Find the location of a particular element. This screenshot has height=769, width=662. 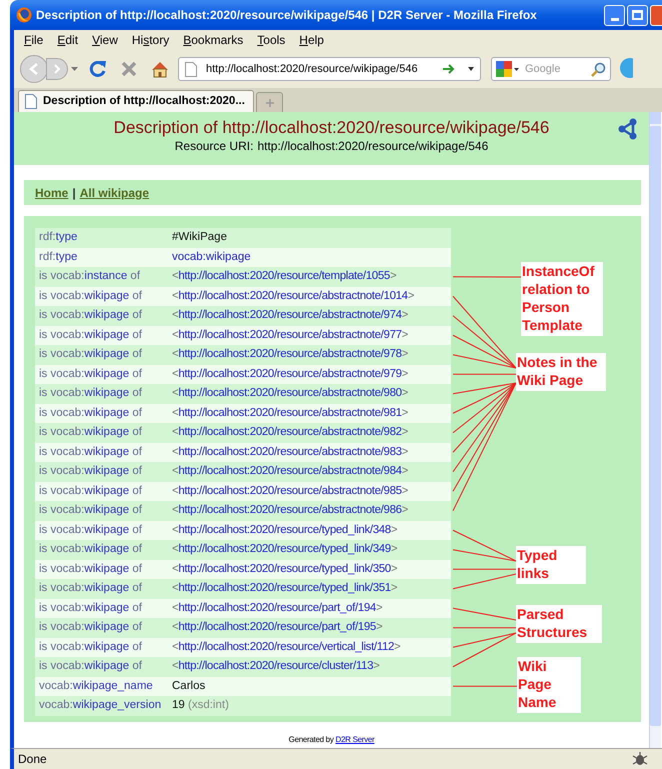

resource-link: <http://localhost:2020/resource/abstractnote/978> is located at coordinates (290, 354).